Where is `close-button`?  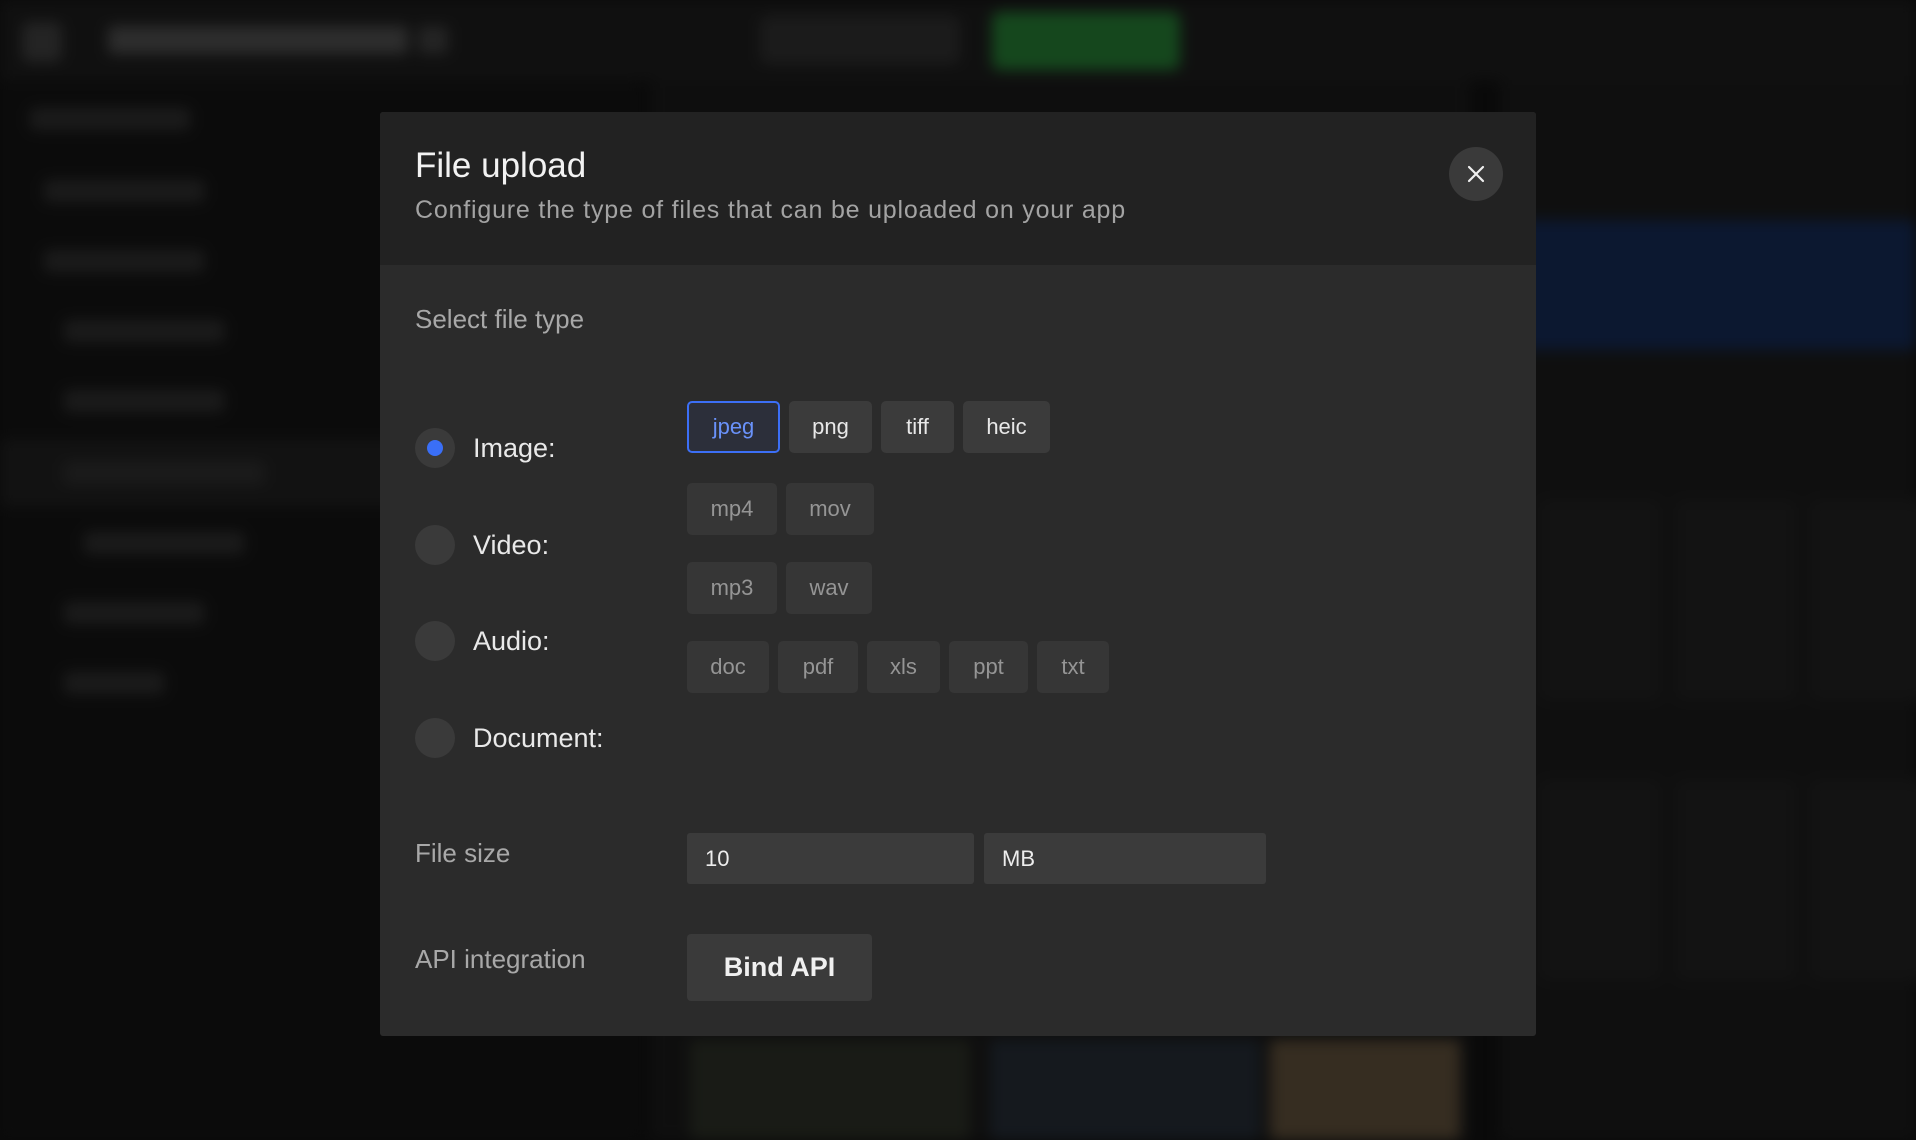
close-button is located at coordinates (1476, 174).